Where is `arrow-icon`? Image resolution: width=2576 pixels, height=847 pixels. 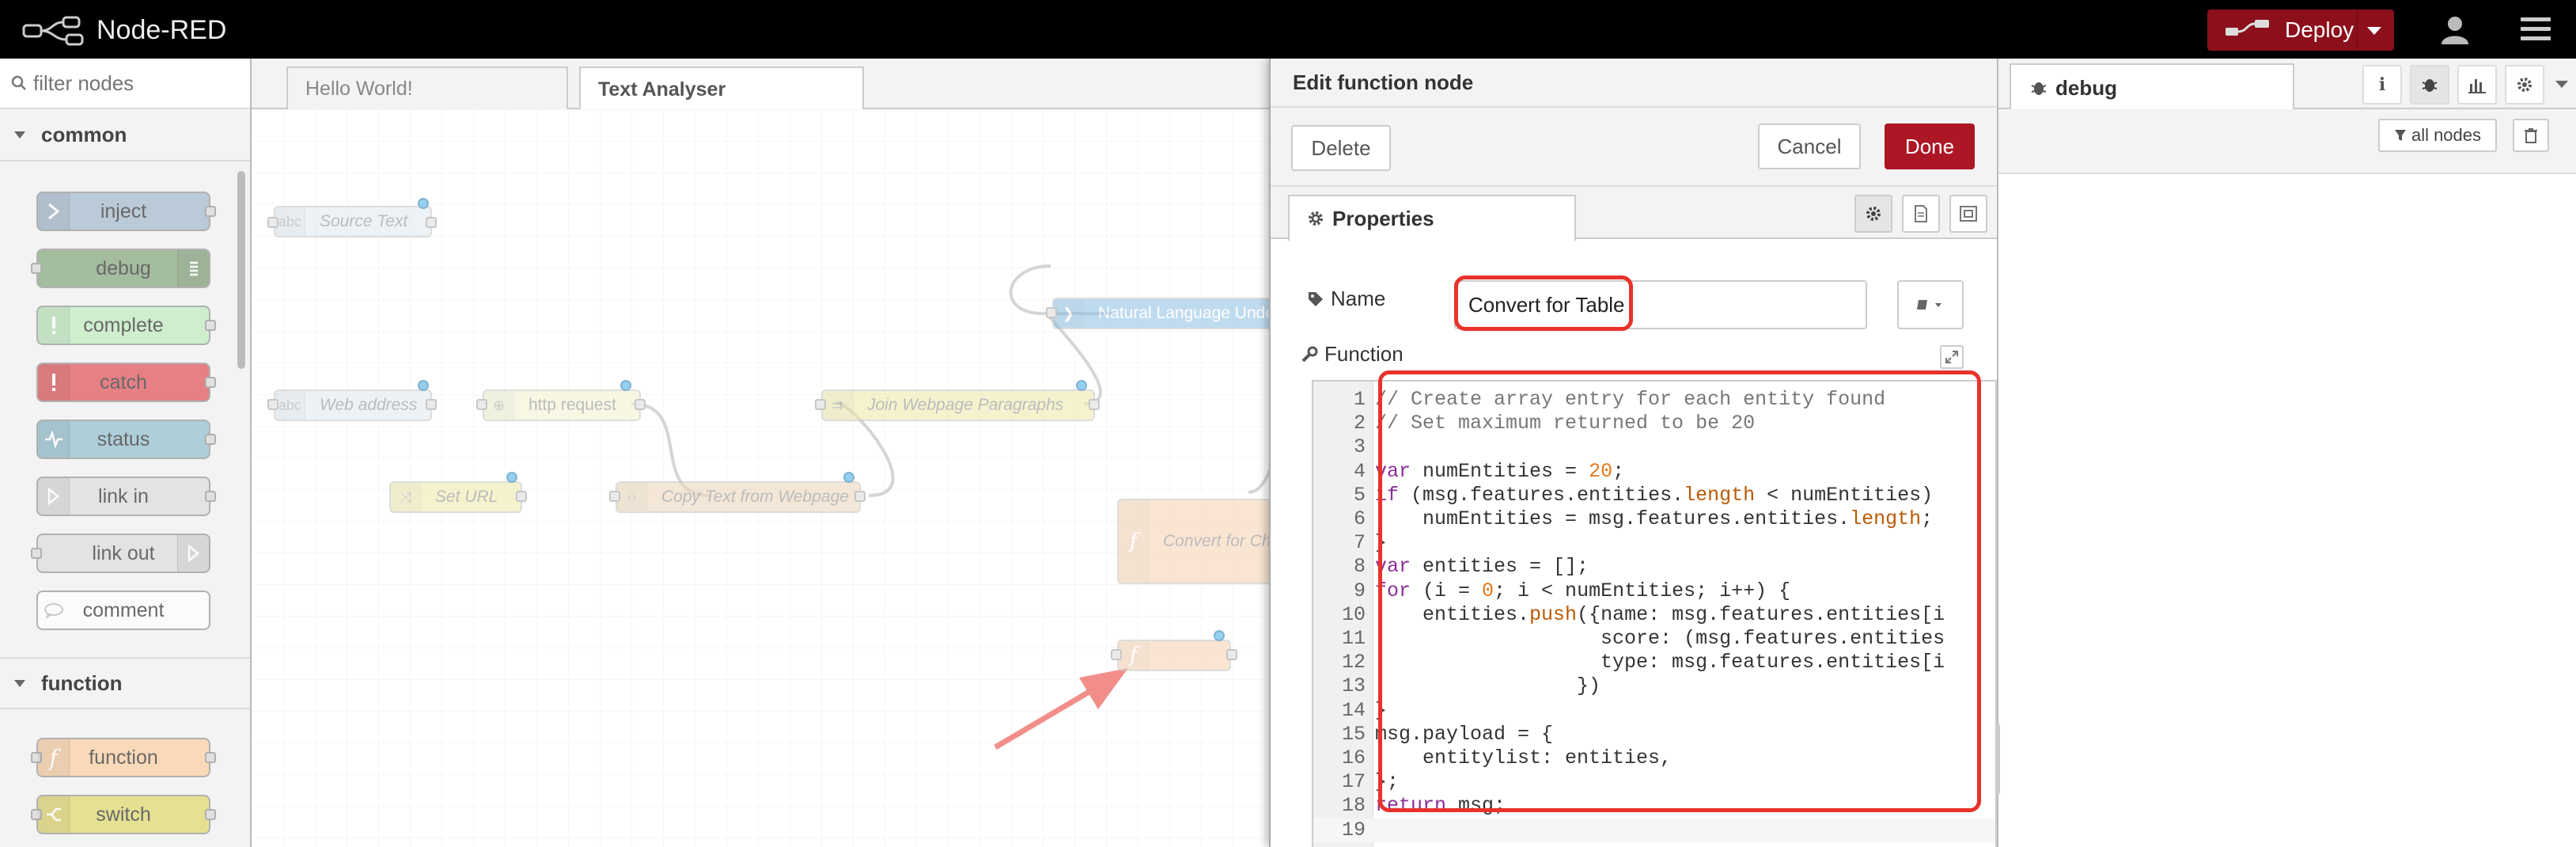
arrow-icon is located at coordinates (54, 211).